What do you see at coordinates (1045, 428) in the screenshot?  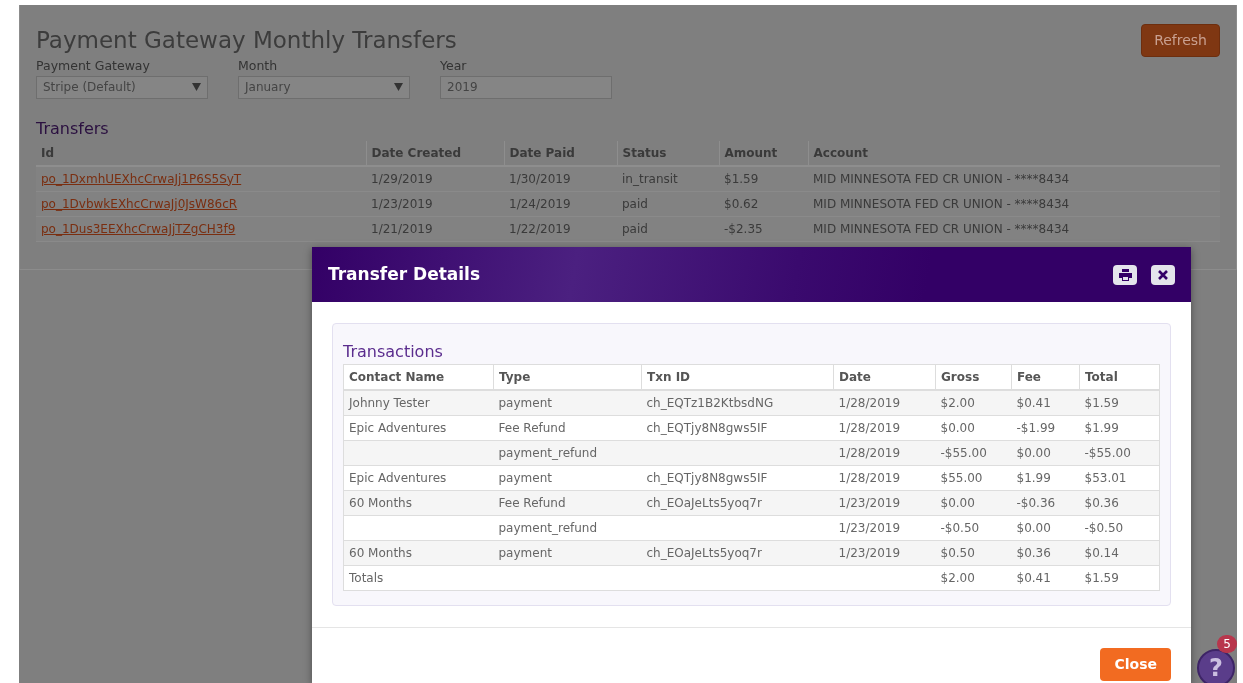 I see `table-cell: -$1.99` at bounding box center [1045, 428].